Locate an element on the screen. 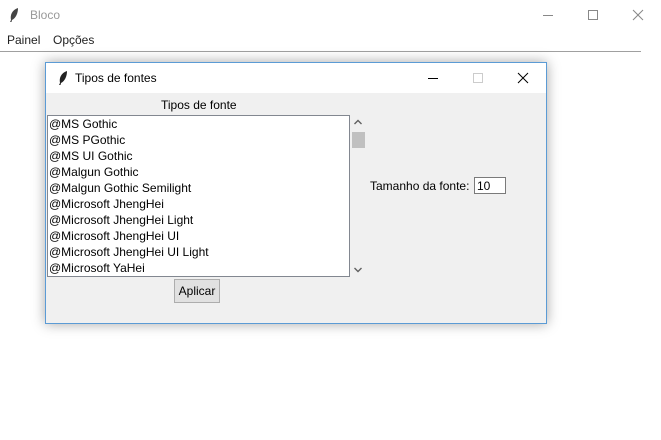 The image size is (661, 440). menu-opcoes: Opções is located at coordinates (73, 40).